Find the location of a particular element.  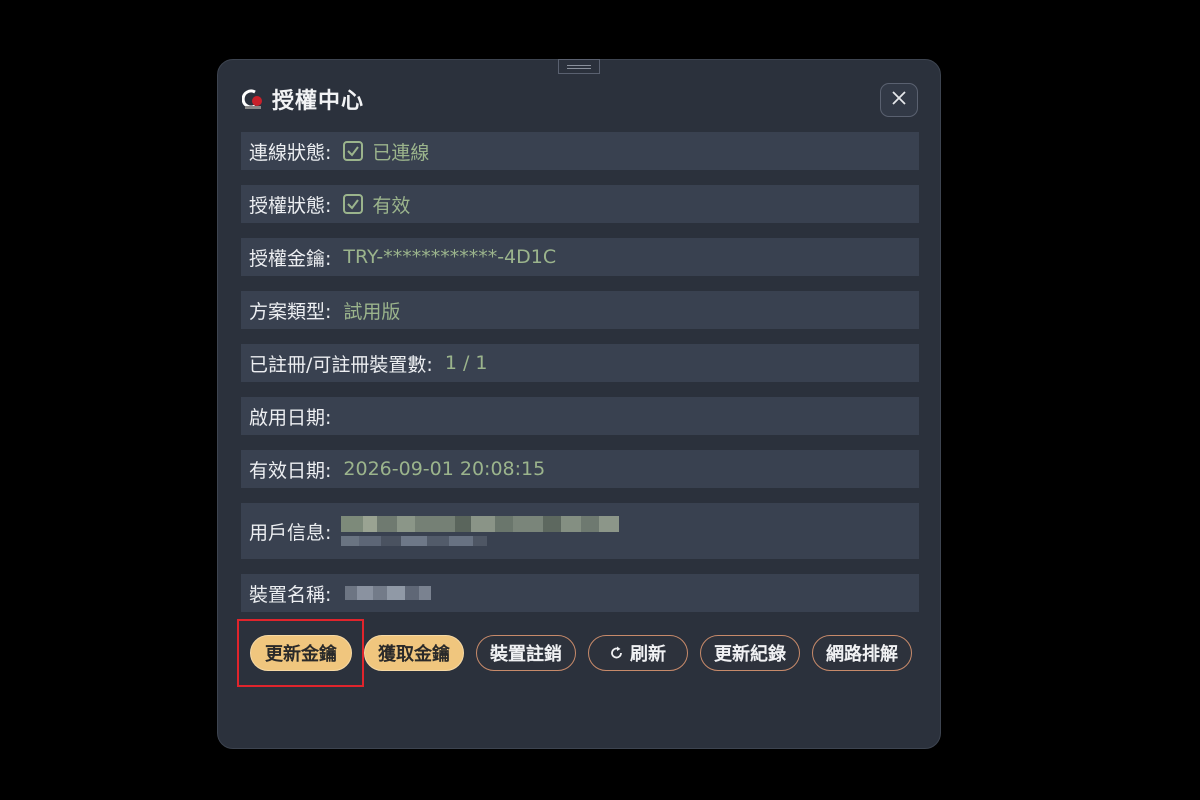

license-status-row: 授權狀態: 有效 is located at coordinates (580, 204).